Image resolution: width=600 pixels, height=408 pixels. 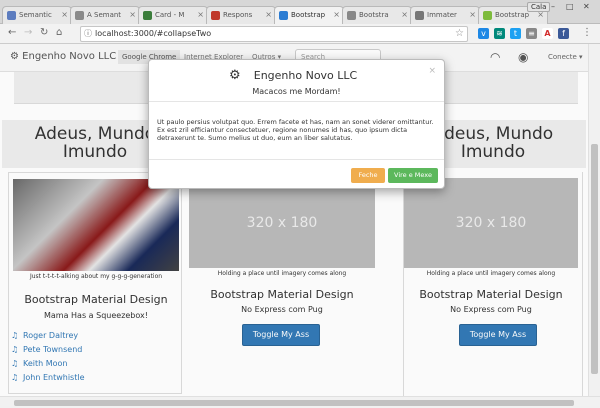 I want to click on modal-title: Engenho Novo LLC, so click(x=305, y=75).